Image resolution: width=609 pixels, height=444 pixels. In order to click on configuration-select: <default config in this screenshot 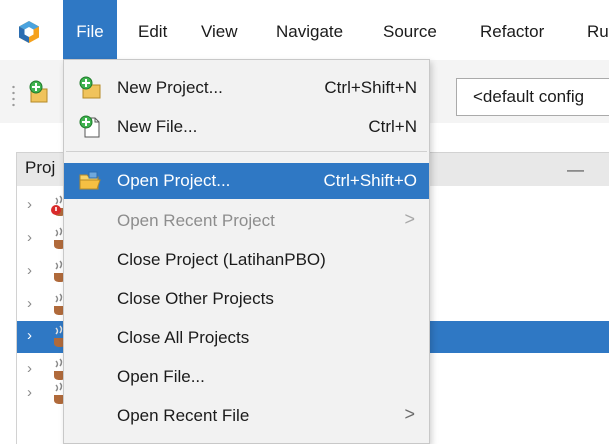, I will do `click(532, 97)`.